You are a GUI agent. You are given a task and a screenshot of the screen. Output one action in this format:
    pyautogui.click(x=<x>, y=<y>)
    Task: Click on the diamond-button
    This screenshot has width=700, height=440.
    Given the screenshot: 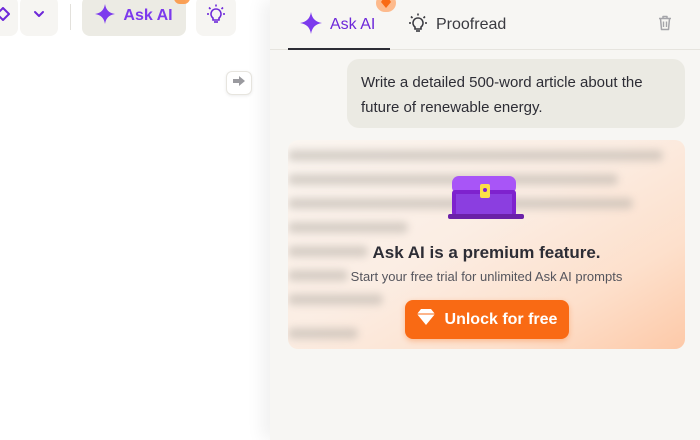 What is the action you would take?
    pyautogui.click(x=9, y=18)
    